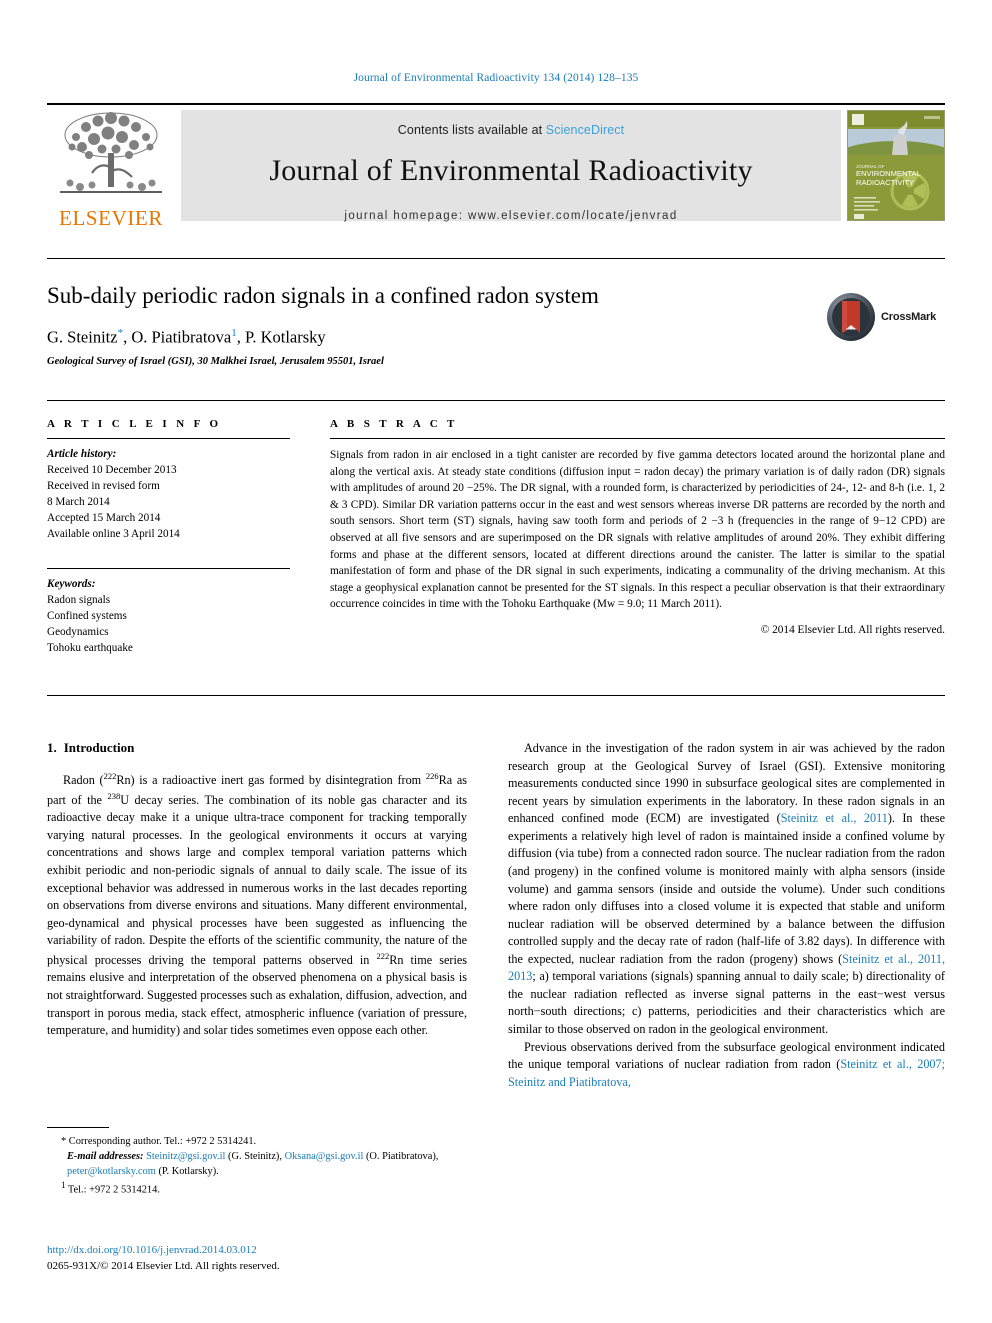  Describe the element at coordinates (82, 337) in the screenshot. I see `author-1: G. Steinitz` at that location.